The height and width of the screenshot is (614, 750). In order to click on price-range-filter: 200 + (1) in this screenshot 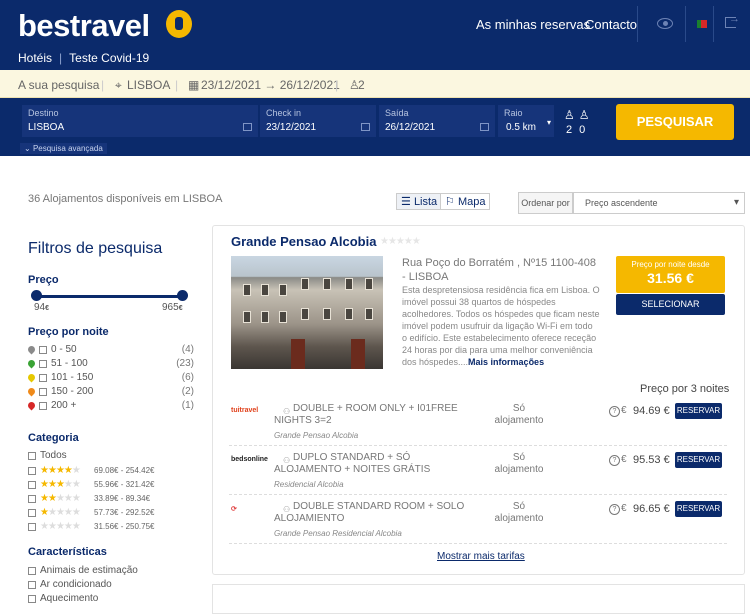, I will do `click(110, 406)`.